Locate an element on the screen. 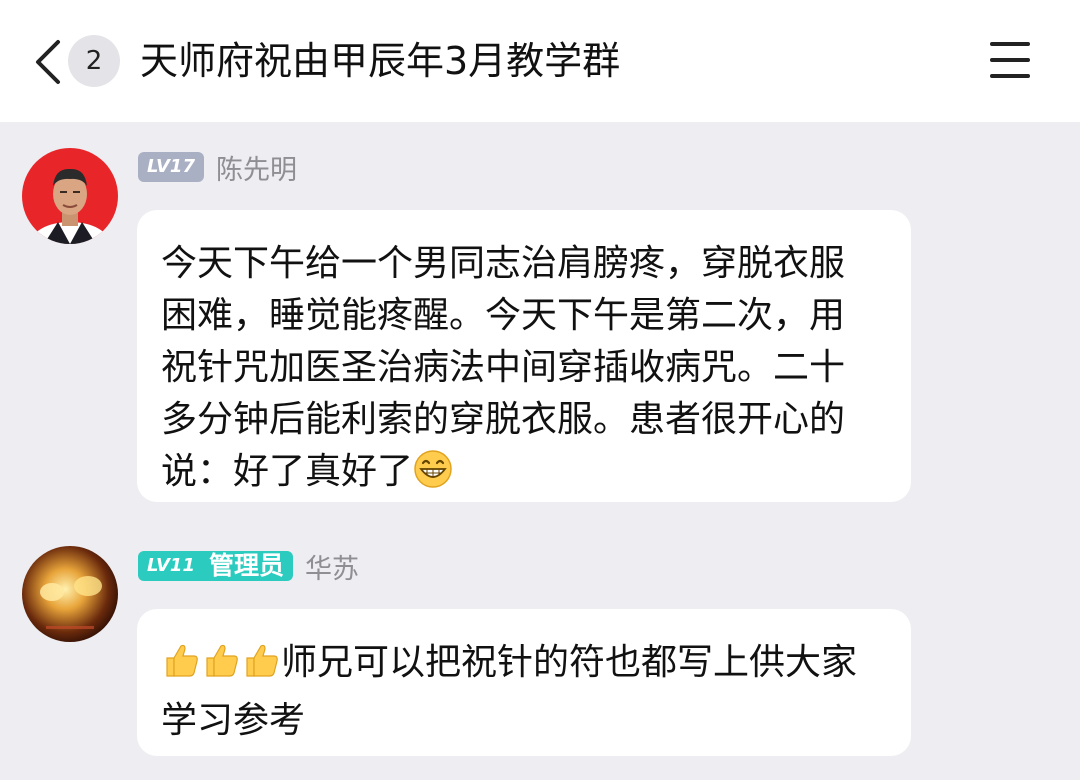  avatar-image is located at coordinates (70, 594).